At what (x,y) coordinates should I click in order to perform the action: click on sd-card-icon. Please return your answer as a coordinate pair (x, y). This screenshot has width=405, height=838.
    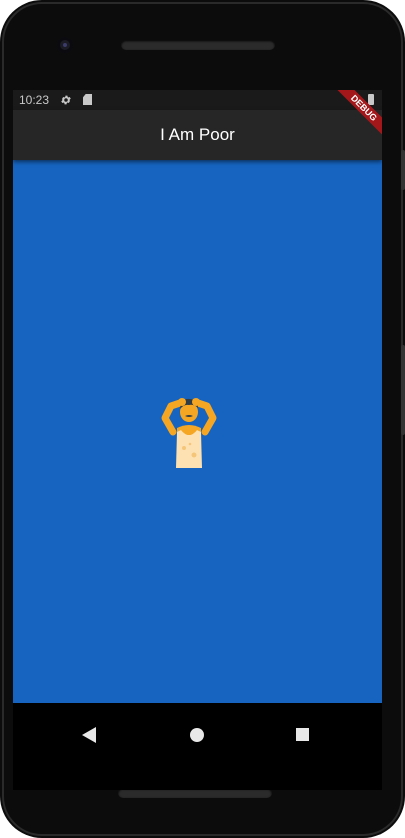
    Looking at the image, I should click on (87, 99).